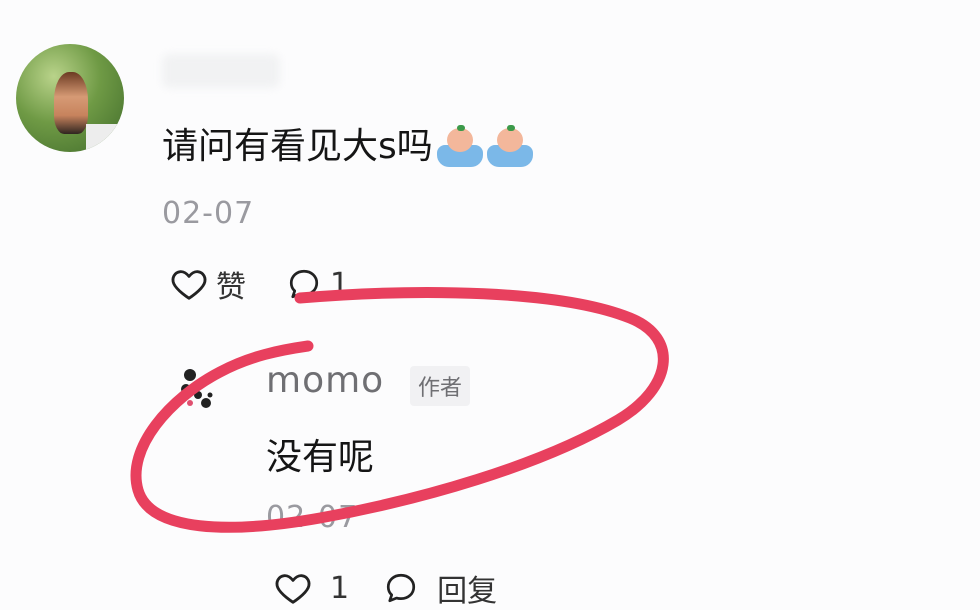 The image size is (980, 610). Describe the element at coordinates (105, 138) in the screenshot. I see `avatar-photo-ledge` at that location.